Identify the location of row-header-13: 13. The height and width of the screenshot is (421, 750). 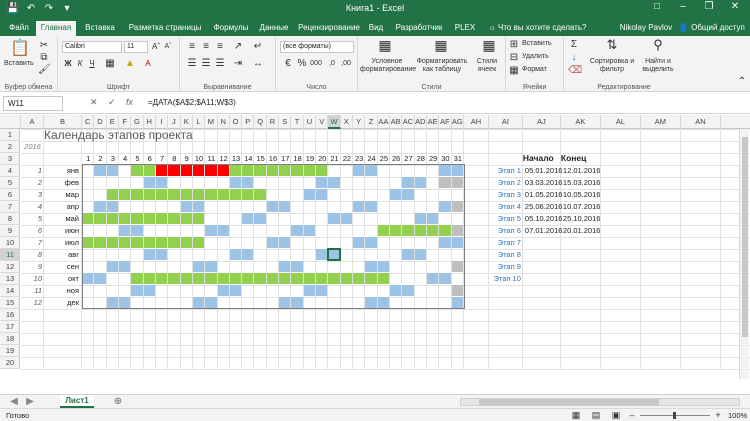
(10, 279).